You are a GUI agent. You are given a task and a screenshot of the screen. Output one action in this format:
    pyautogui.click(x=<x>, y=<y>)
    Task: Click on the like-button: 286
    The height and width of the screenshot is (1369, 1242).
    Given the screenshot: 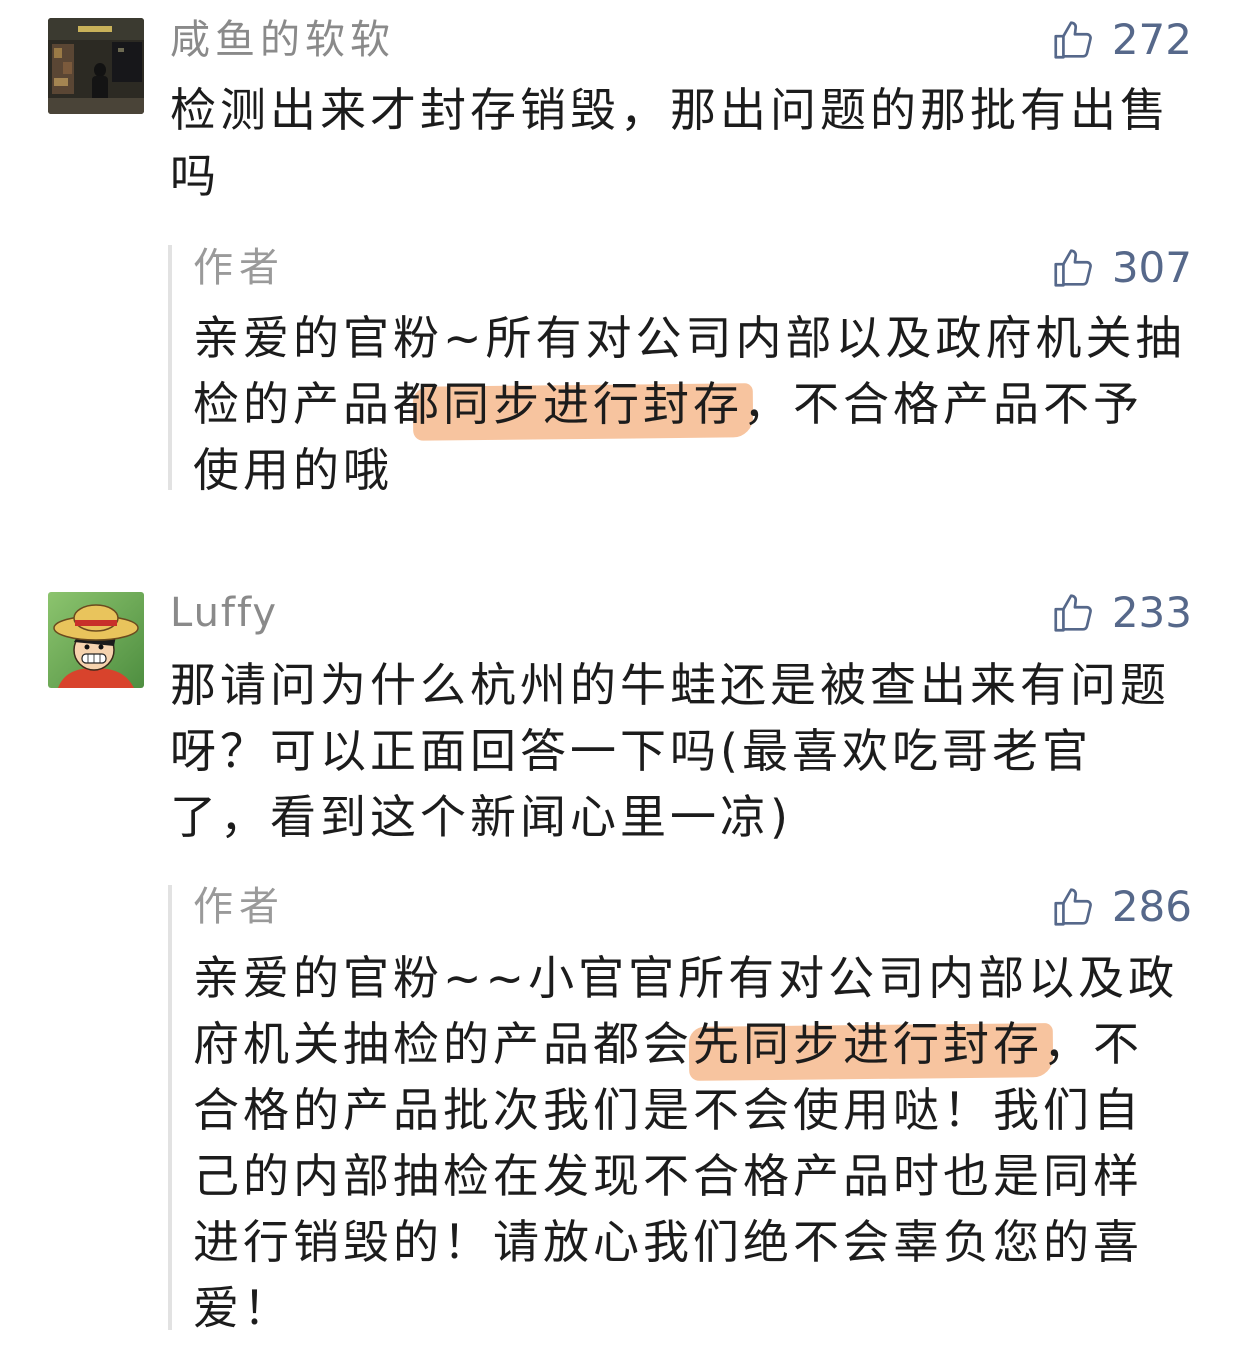 What is the action you would take?
    pyautogui.click(x=1121, y=907)
    